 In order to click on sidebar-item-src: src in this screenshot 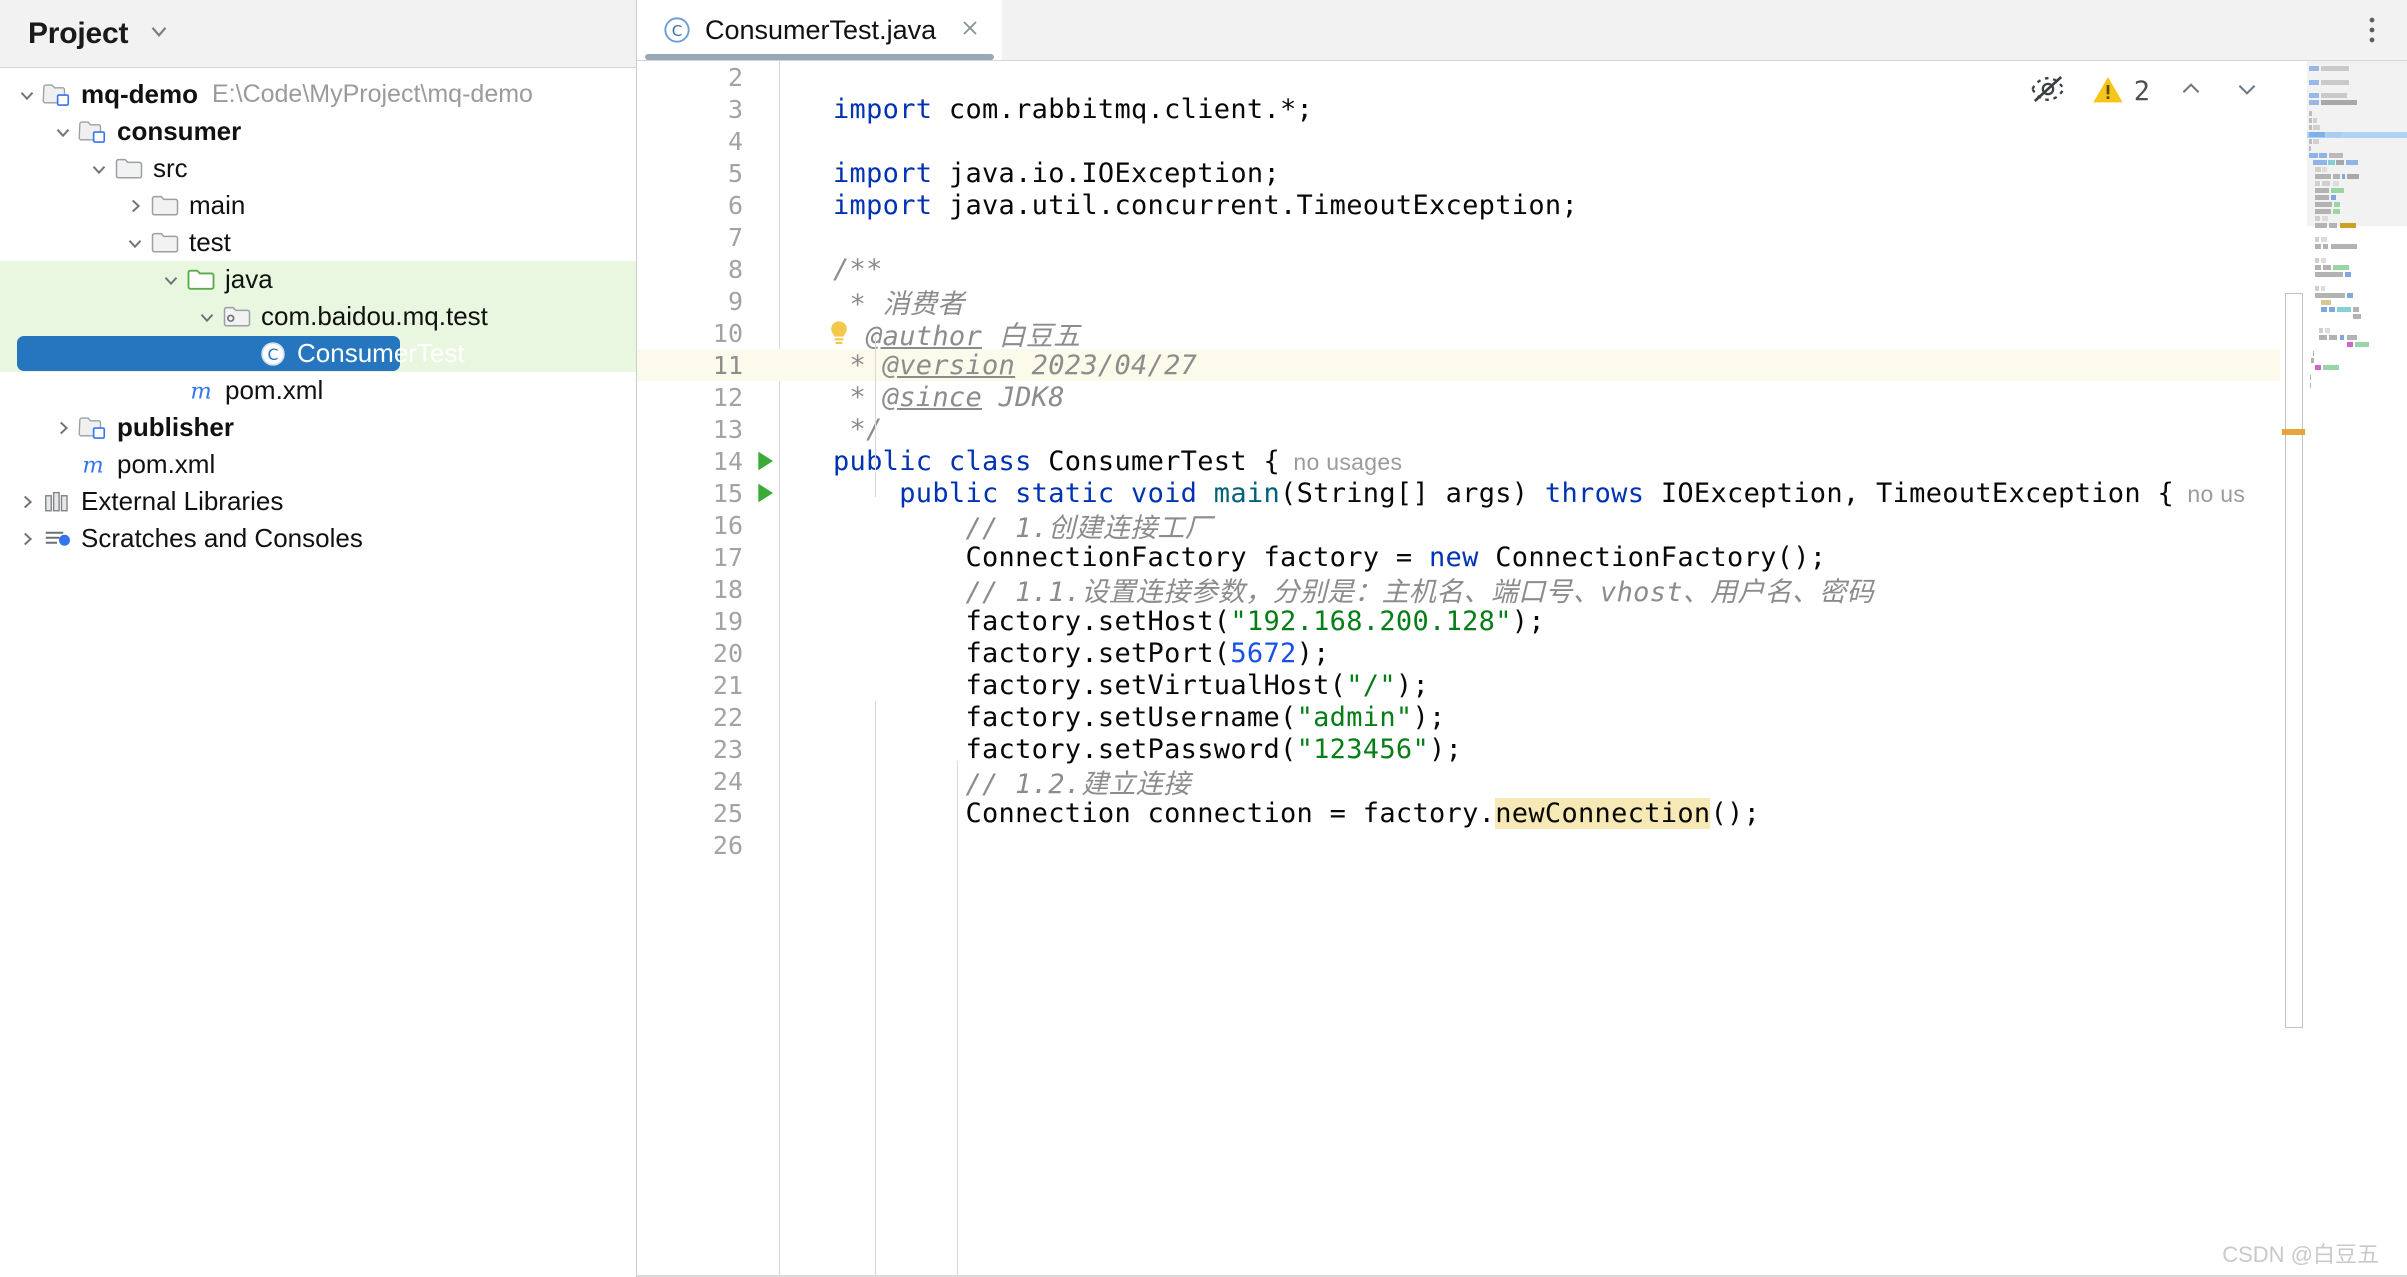, I will do `click(318, 168)`.